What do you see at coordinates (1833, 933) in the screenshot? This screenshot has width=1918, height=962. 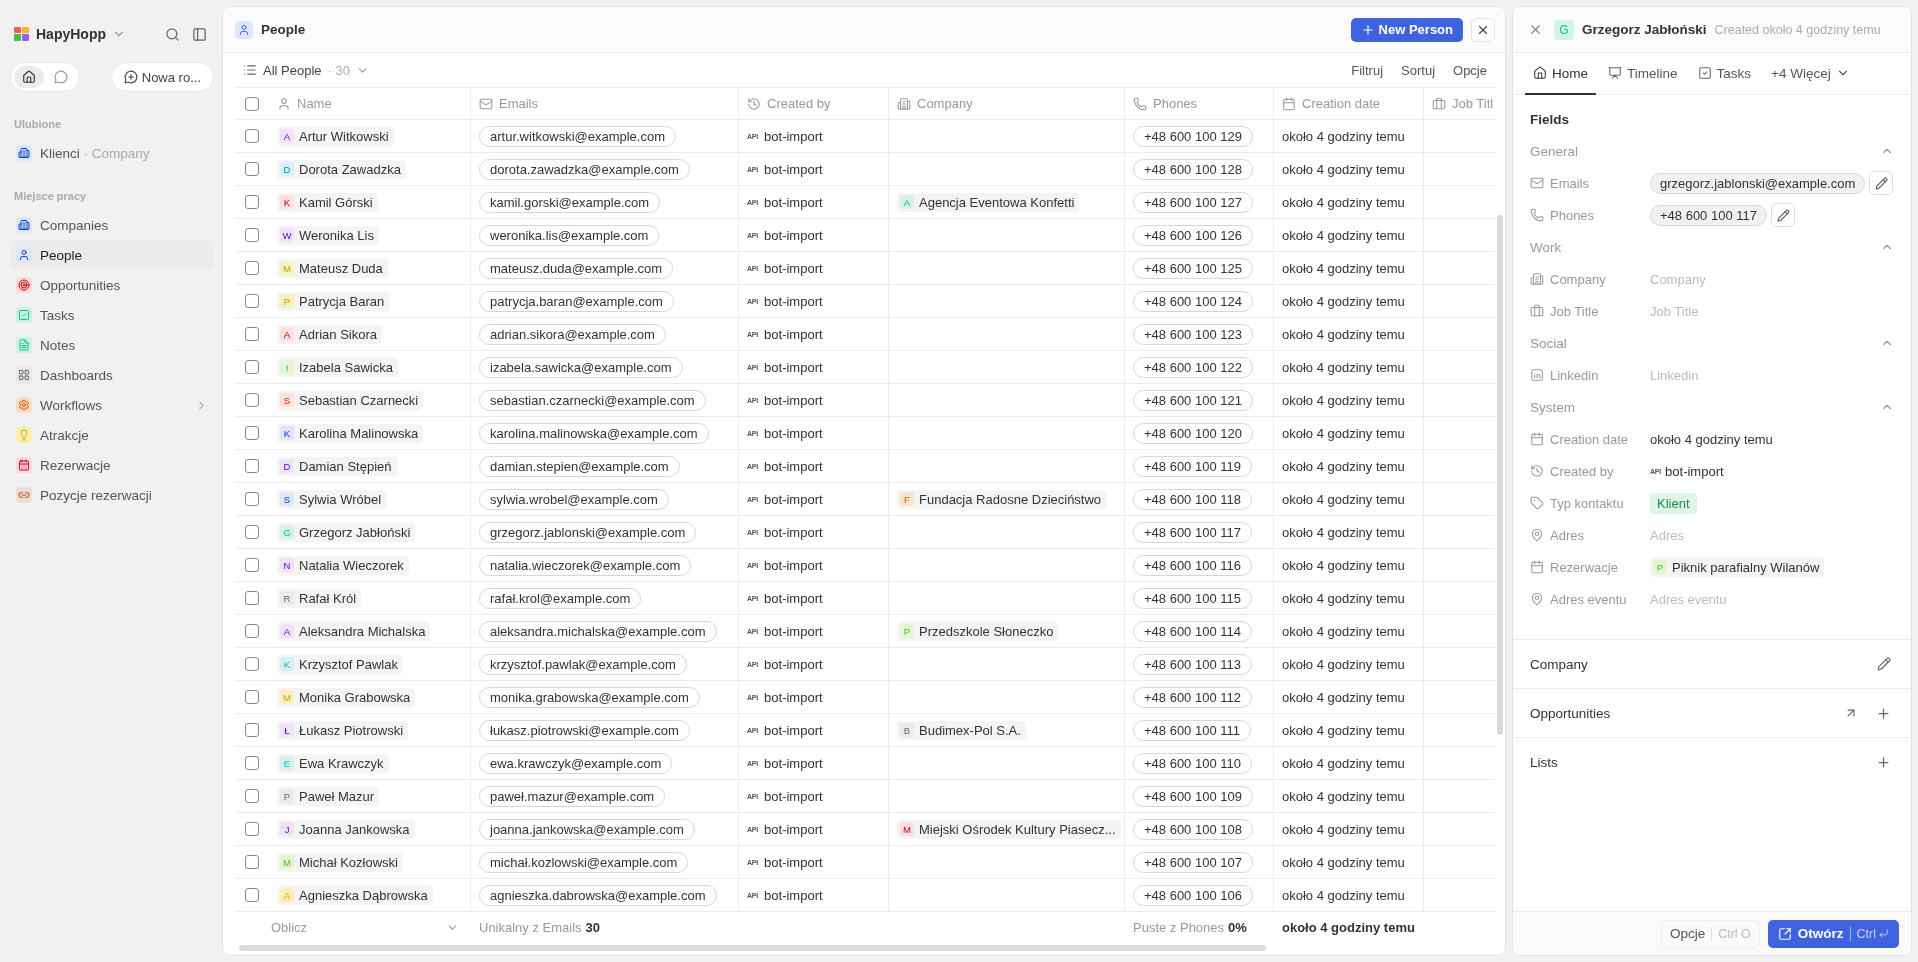 I see `open-record-button: Otwórz Ctrl` at bounding box center [1833, 933].